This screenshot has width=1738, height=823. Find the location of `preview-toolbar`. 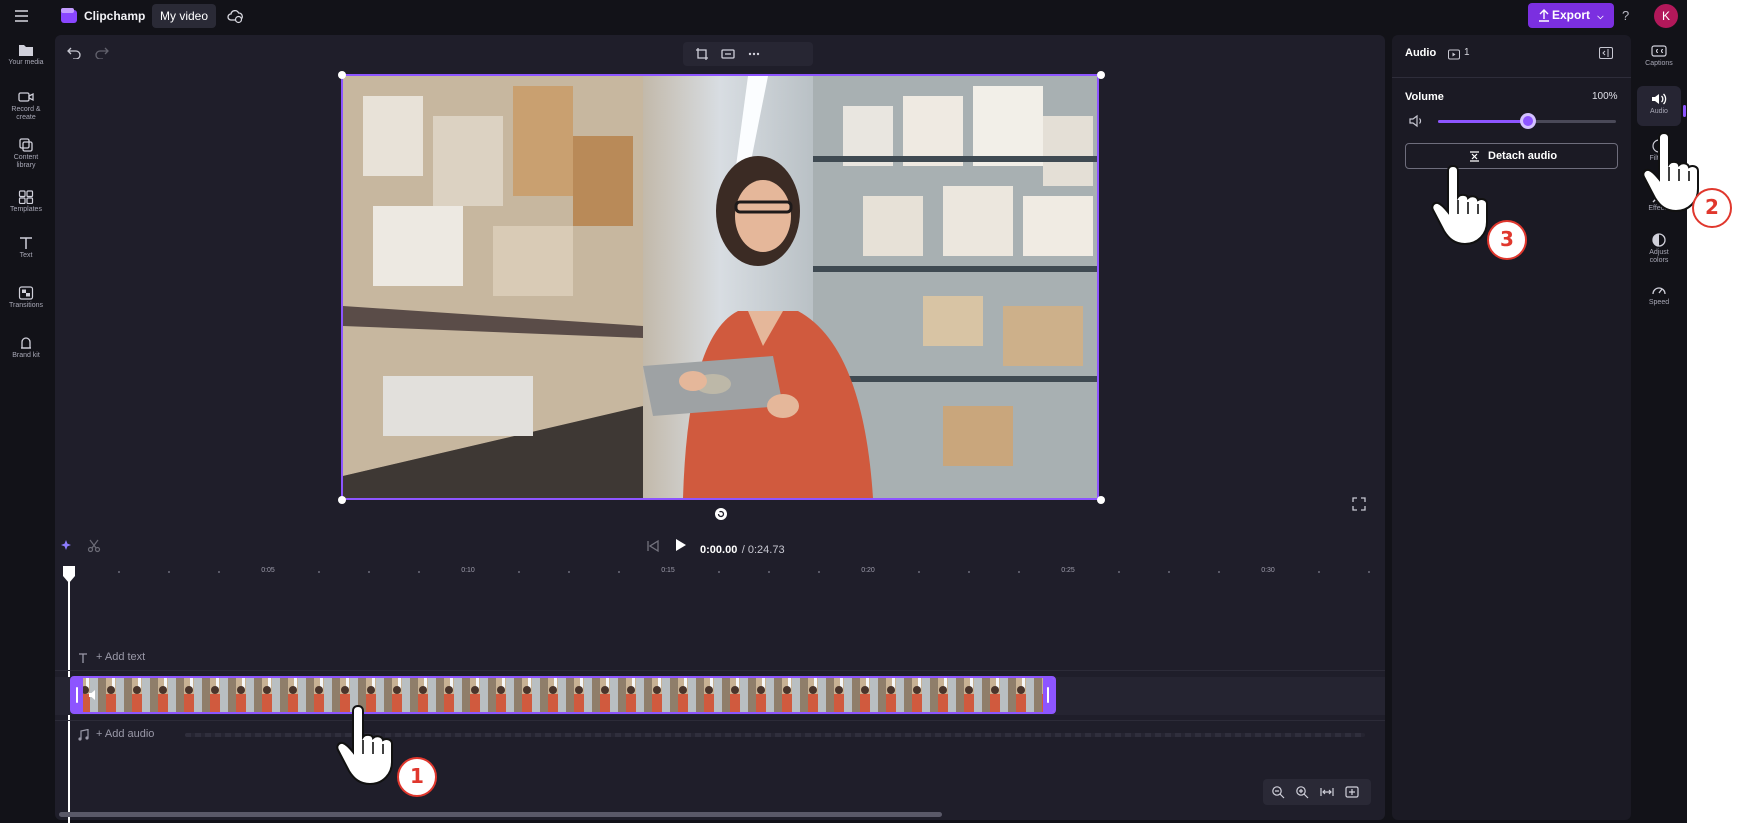

preview-toolbar is located at coordinates (748, 54).